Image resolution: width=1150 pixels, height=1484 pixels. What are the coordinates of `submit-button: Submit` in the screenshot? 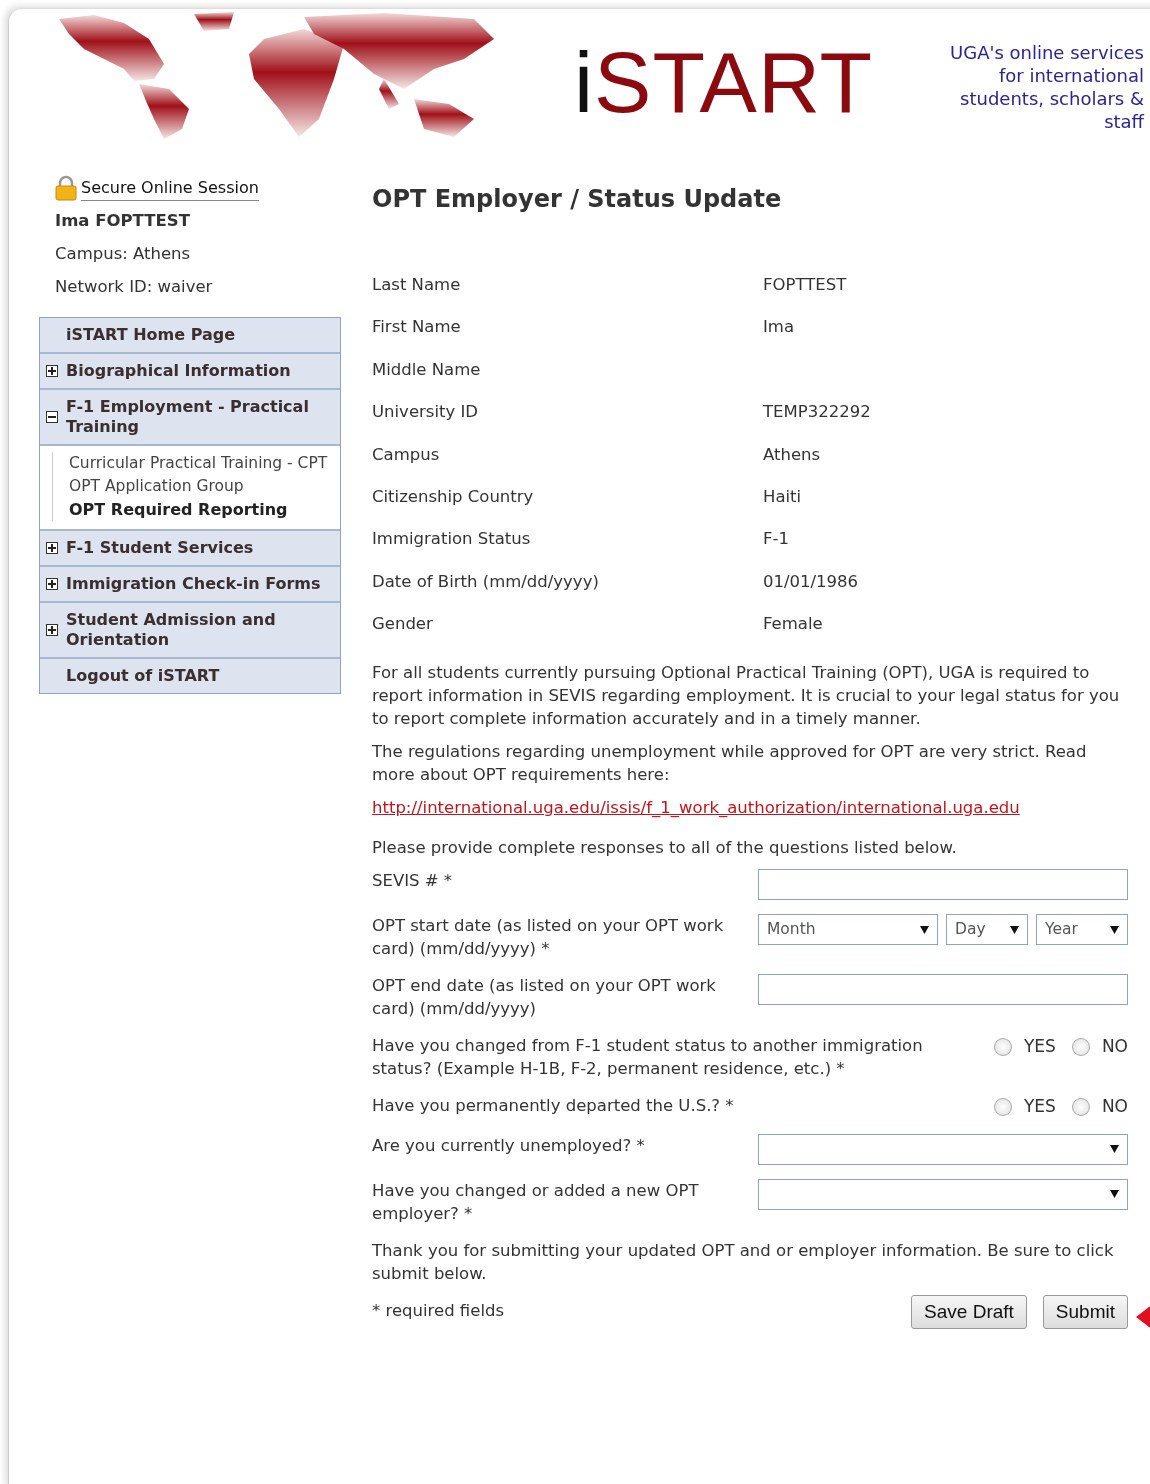 It's located at (1085, 1311).